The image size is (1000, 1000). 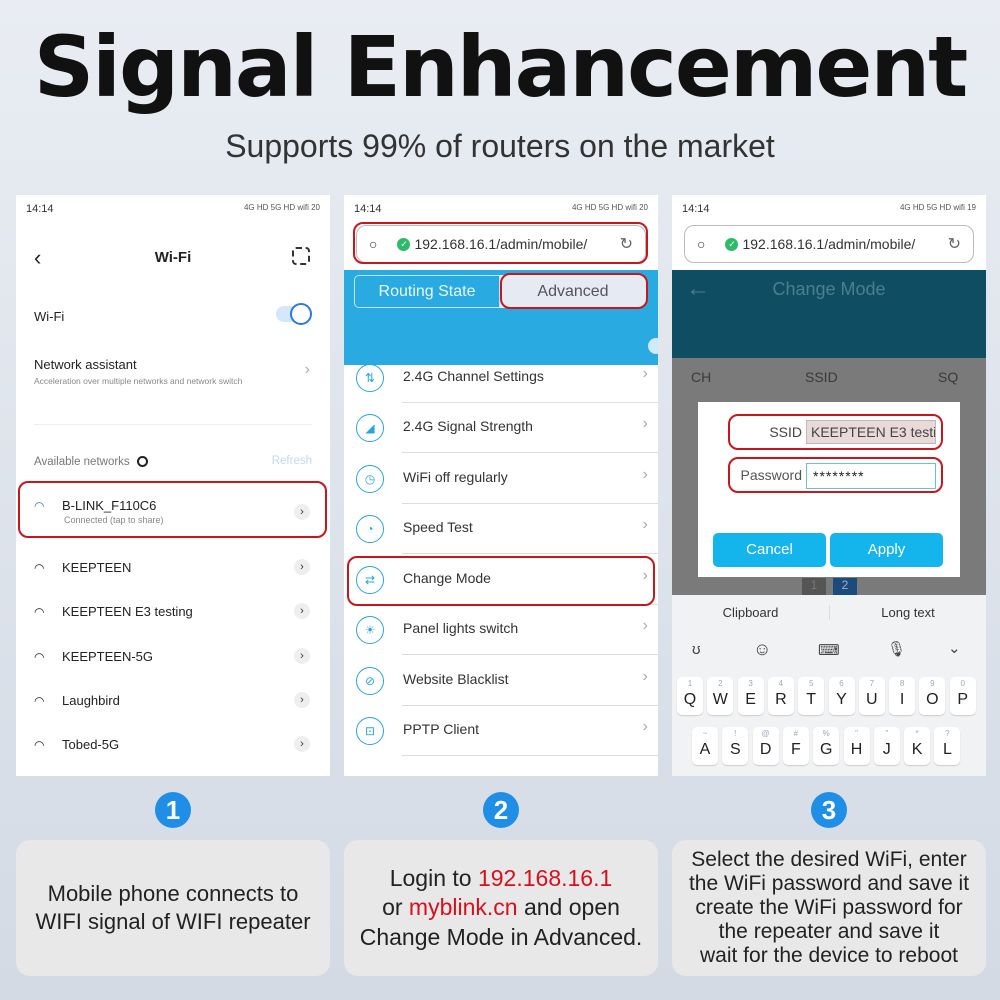 What do you see at coordinates (653, 346) in the screenshot?
I see `scroll-handle` at bounding box center [653, 346].